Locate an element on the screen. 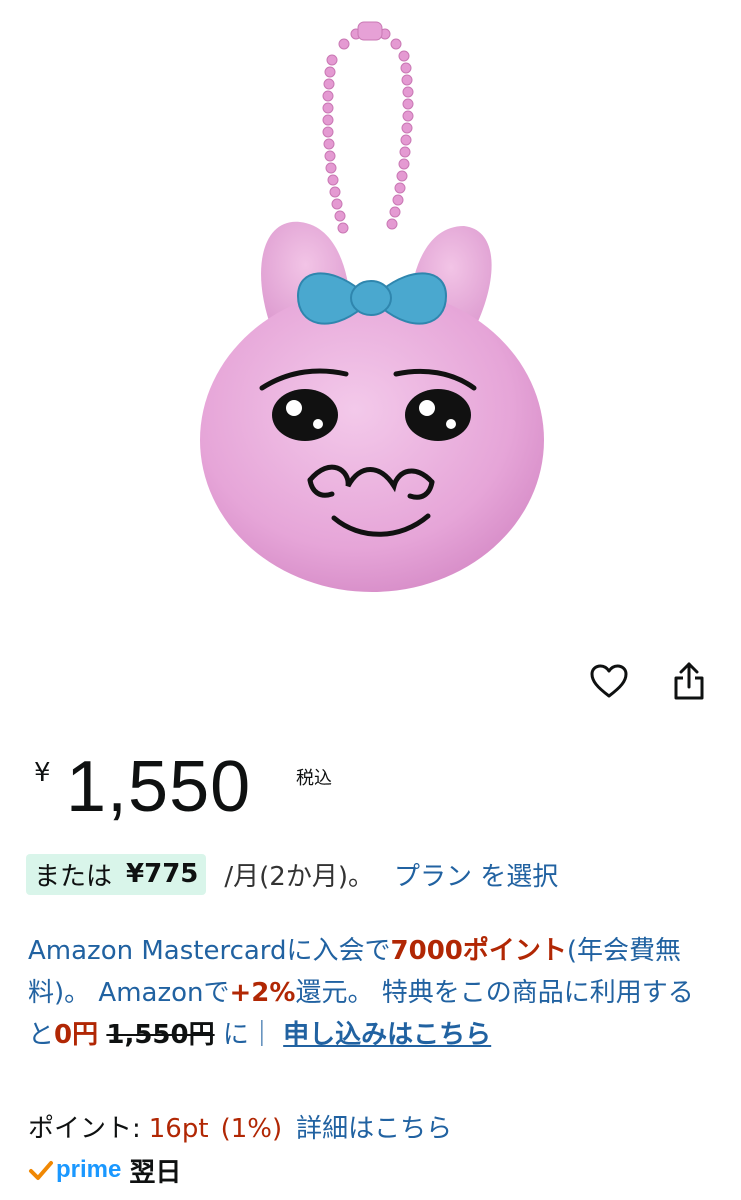 The width and height of the screenshot is (741, 1200). promo-text-1: Amazon Mastercardに入会で is located at coordinates (209, 951).